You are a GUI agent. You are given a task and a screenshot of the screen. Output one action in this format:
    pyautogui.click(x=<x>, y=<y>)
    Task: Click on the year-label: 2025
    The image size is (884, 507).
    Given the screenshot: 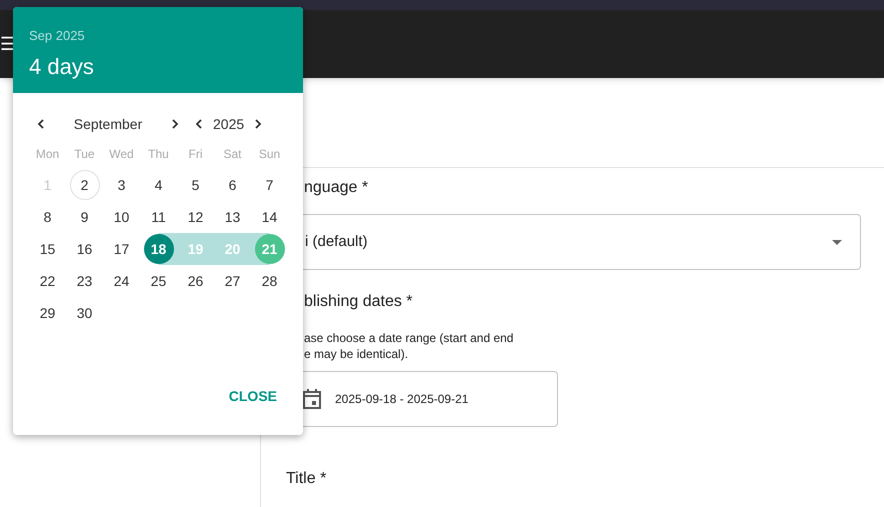 What is the action you would take?
    pyautogui.click(x=228, y=124)
    